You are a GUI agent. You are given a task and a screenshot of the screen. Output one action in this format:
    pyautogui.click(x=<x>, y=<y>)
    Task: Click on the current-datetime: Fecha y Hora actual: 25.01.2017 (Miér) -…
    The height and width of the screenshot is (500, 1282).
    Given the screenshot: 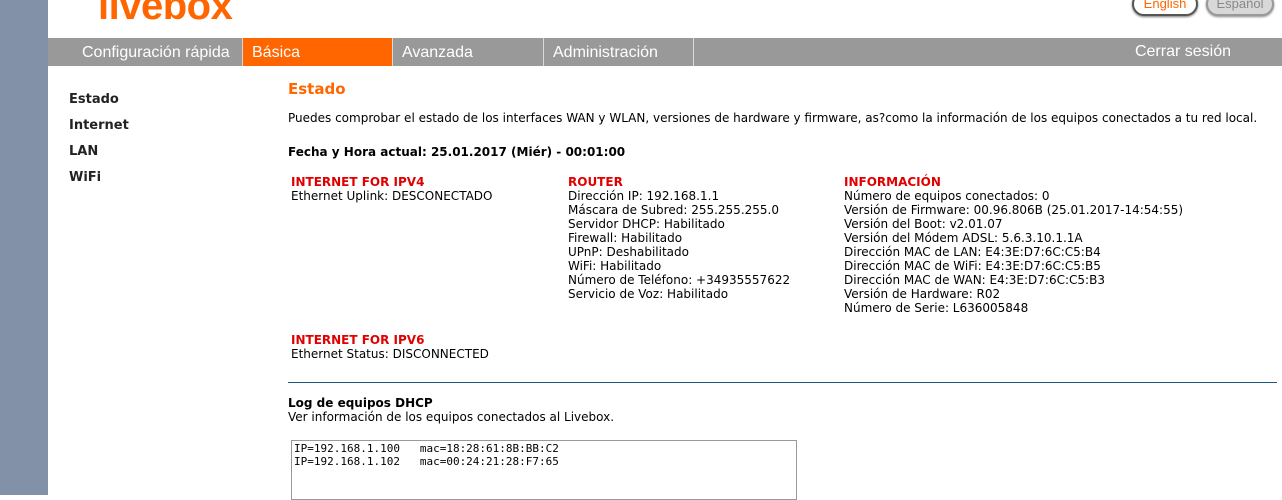 What is the action you would take?
    pyautogui.click(x=457, y=152)
    